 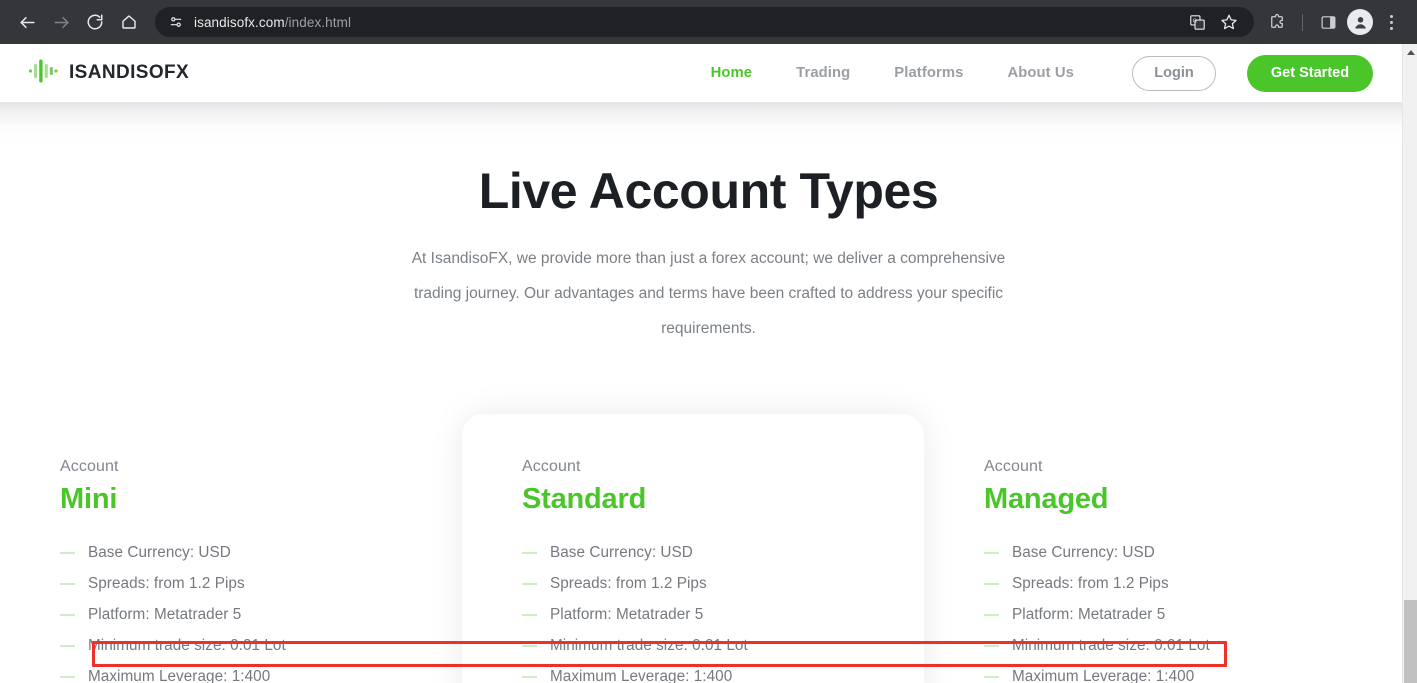 I want to click on scrollbar-thumb, so click(x=1410, y=641).